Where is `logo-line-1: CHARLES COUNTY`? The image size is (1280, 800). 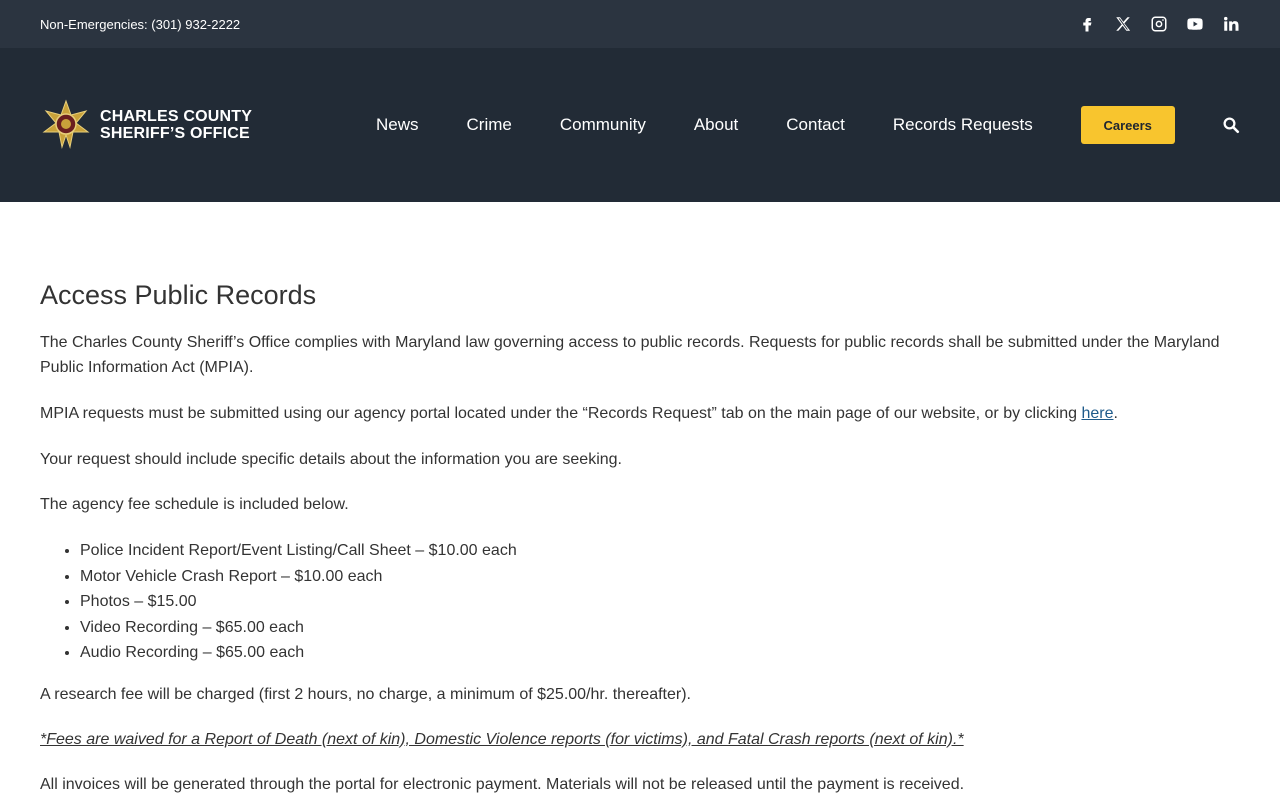 logo-line-1: CHARLES COUNTY is located at coordinates (176, 116).